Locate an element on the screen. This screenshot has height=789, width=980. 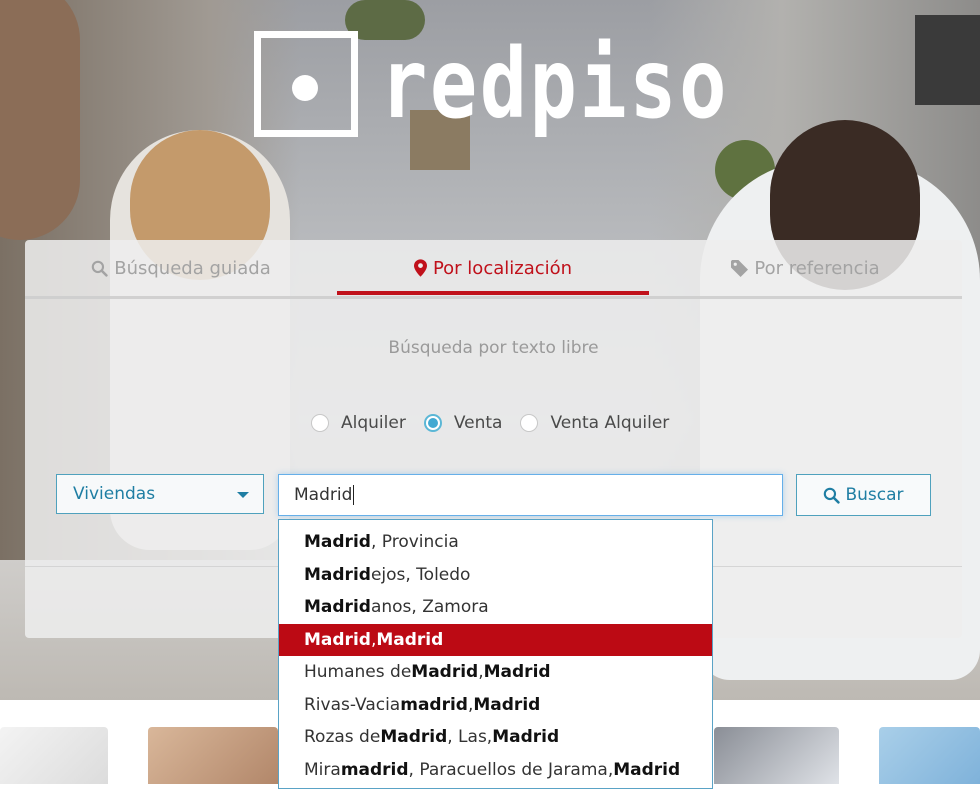
radio-venta-alquiler: Venta Alquiler is located at coordinates (594, 423).